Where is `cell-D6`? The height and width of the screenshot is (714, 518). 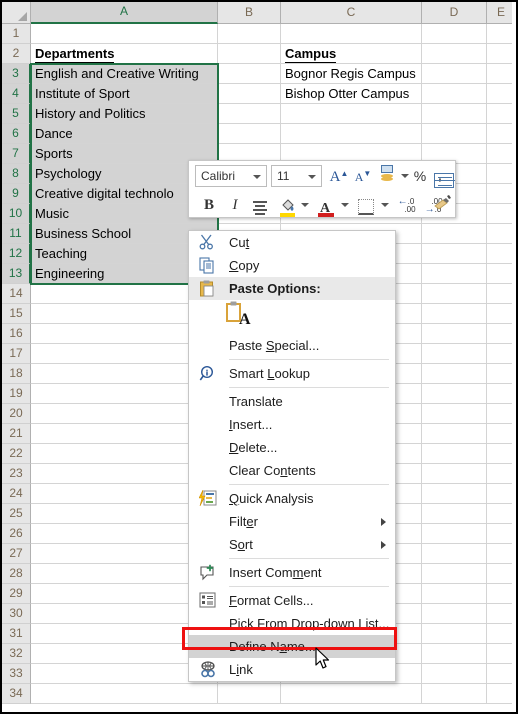
cell-D6 is located at coordinates (454, 134).